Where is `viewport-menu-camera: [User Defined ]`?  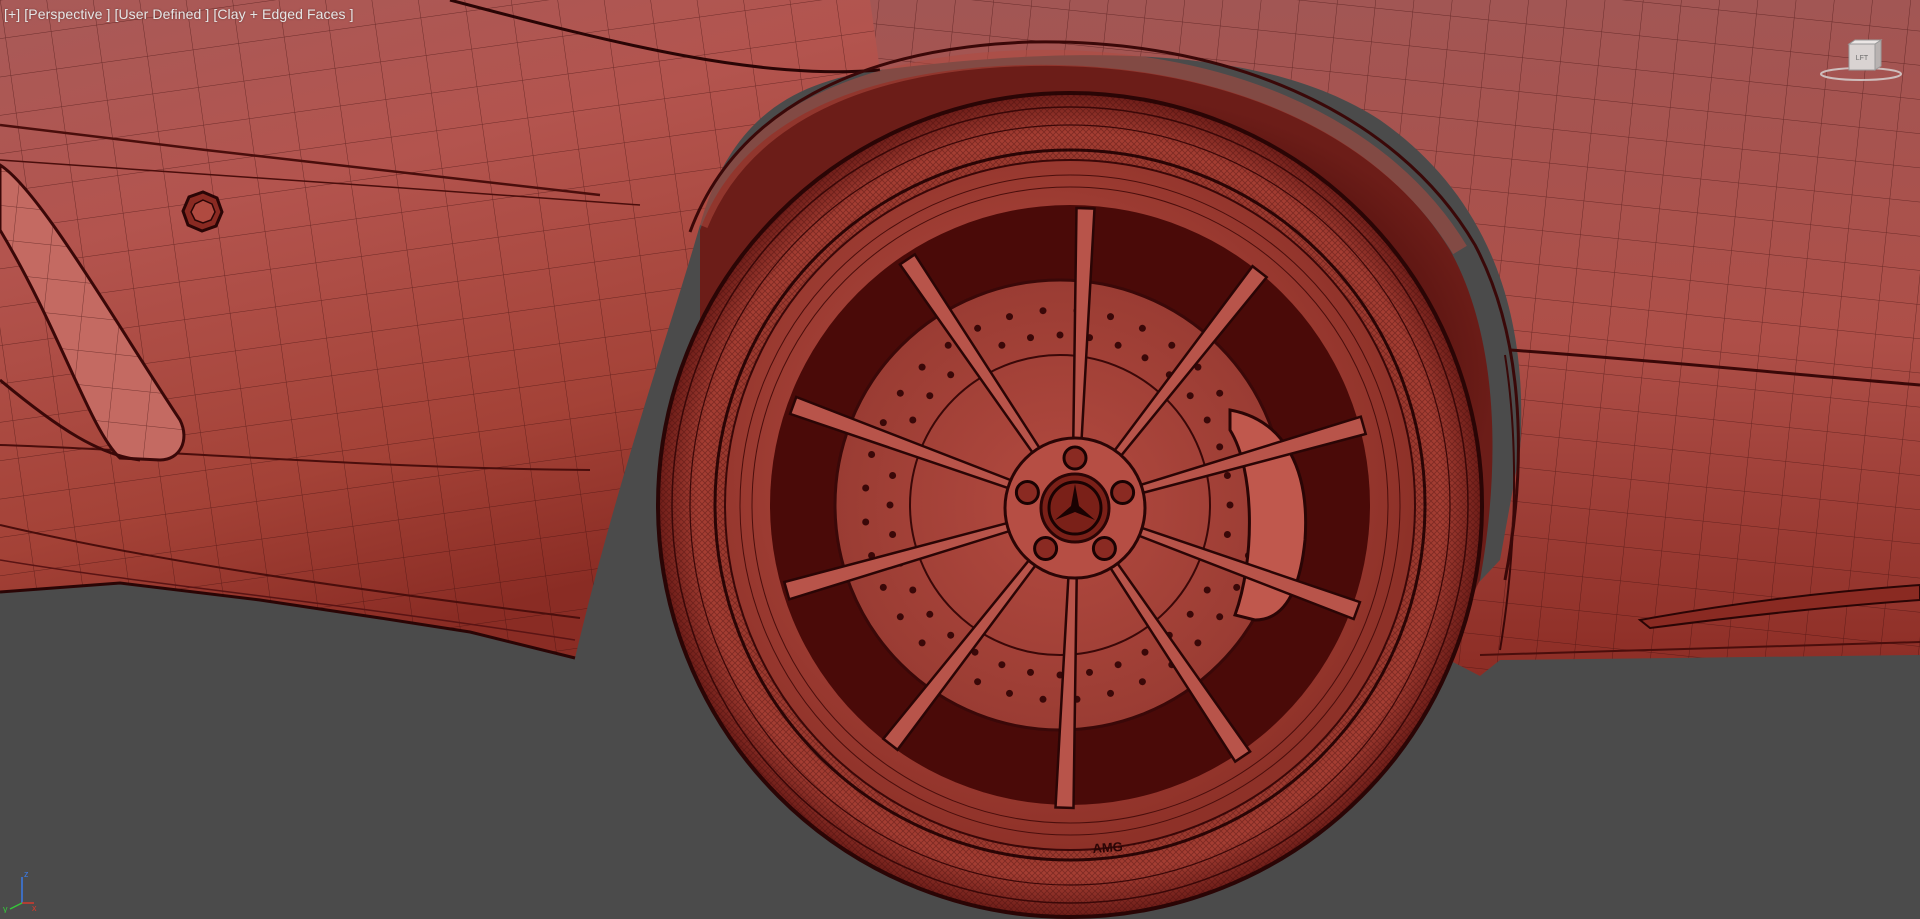
viewport-menu-camera: [User Defined ] is located at coordinates (161, 14).